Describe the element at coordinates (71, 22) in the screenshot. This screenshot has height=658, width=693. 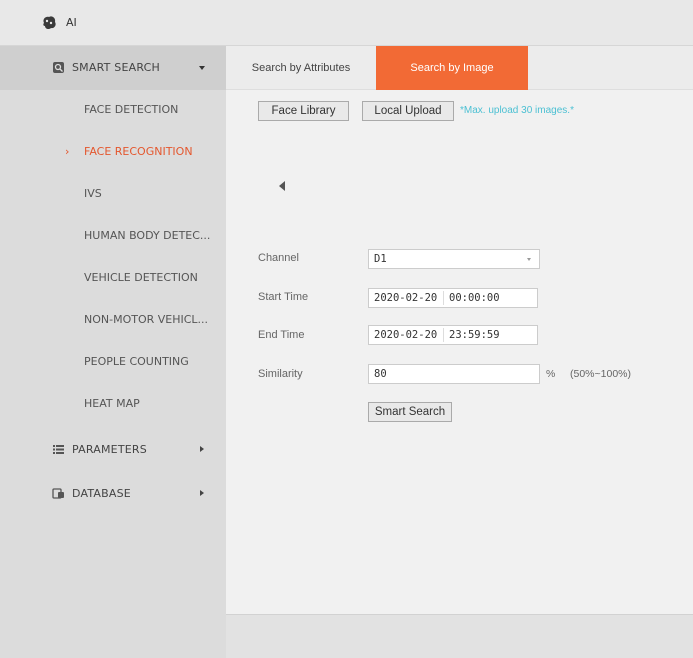
I see `app-title: AI` at that location.